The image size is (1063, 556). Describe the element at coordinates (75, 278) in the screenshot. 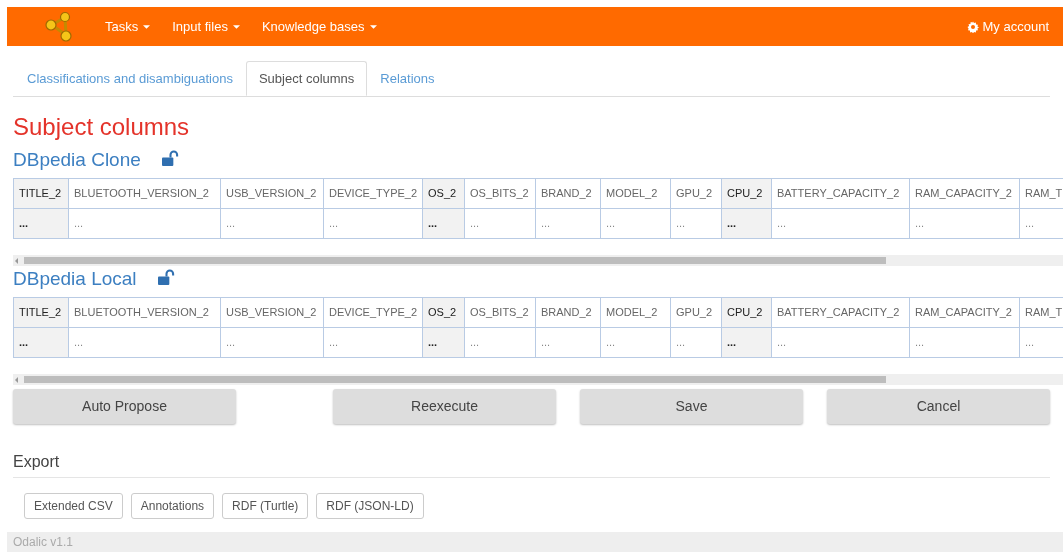

I see `kb-title: DBpedia Local` at that location.